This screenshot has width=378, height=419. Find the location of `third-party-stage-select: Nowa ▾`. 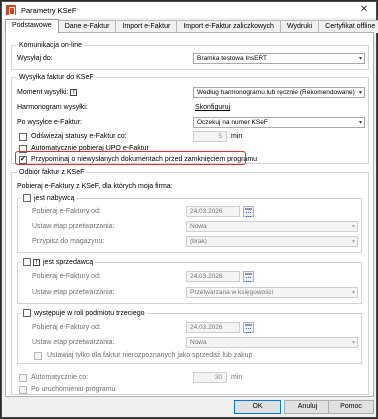

third-party-stage-select: Nowa ▾ is located at coordinates (272, 342).